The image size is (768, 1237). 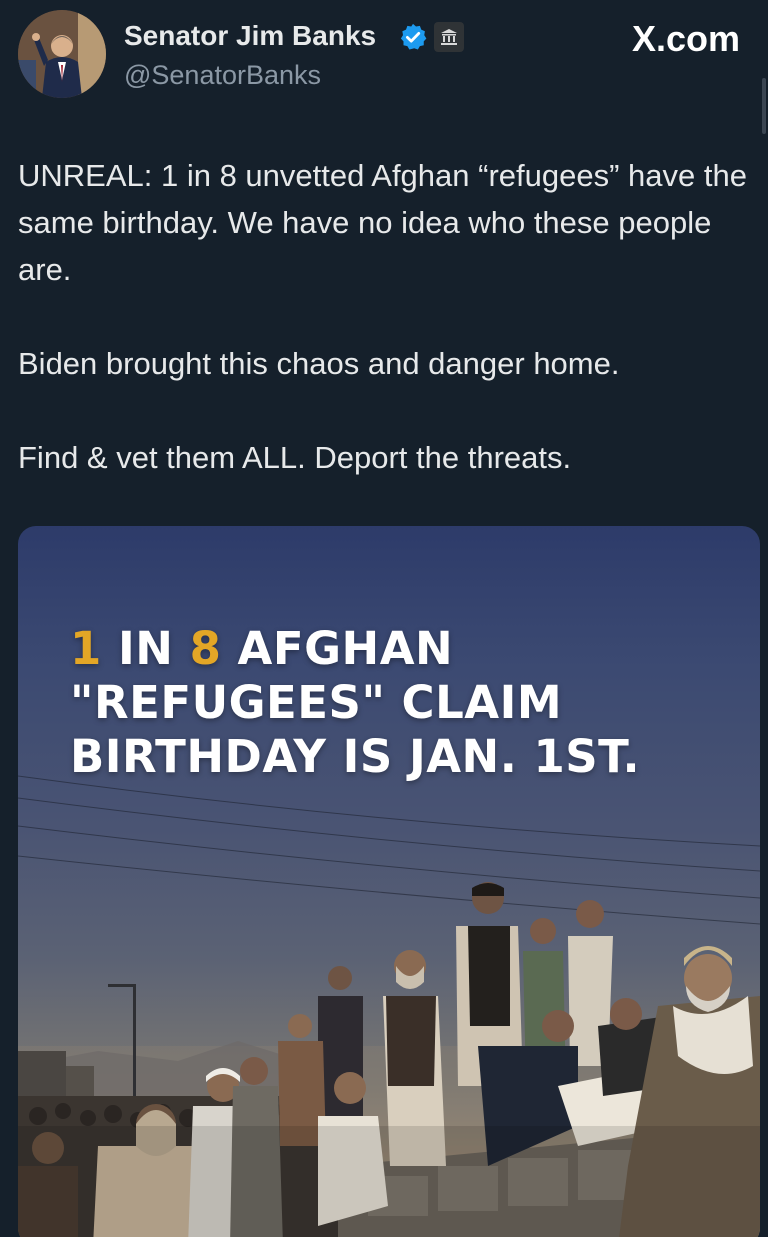 What do you see at coordinates (384, 67) in the screenshot?
I see `post-header: Senator Jim Banks @SenatorBanks X.com` at bounding box center [384, 67].